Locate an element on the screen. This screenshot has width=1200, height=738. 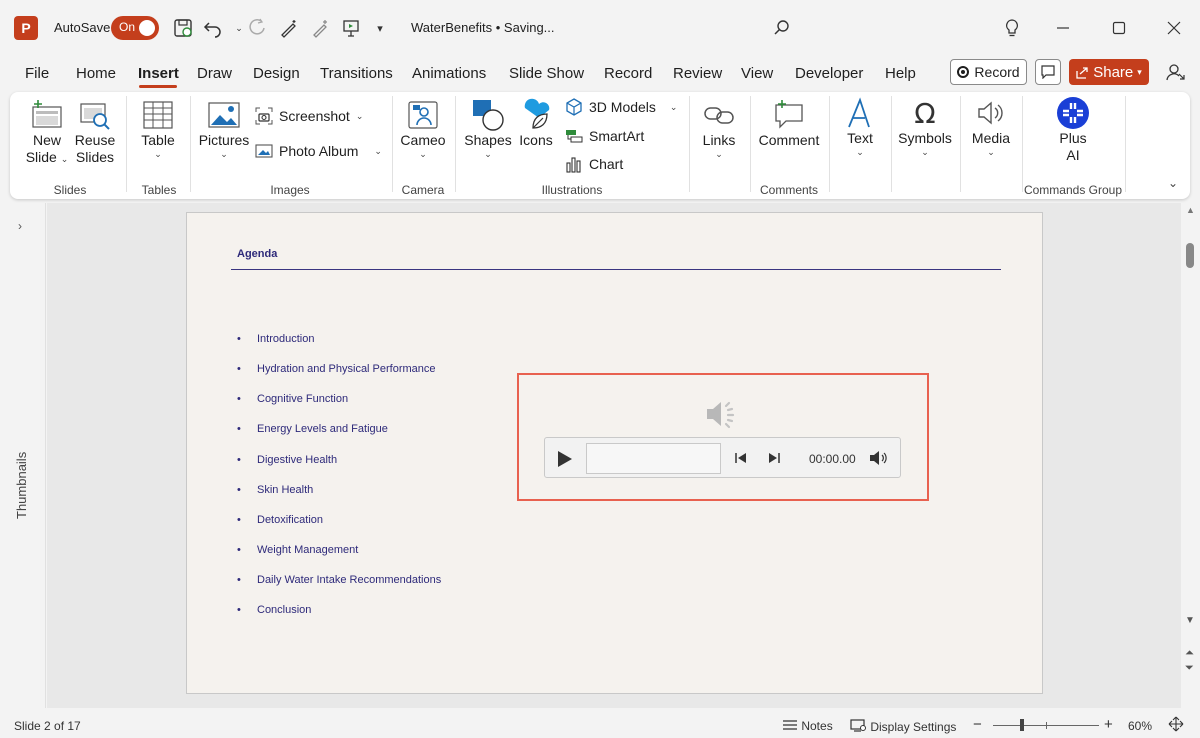
tab-record: Record is located at coordinates (628, 73).